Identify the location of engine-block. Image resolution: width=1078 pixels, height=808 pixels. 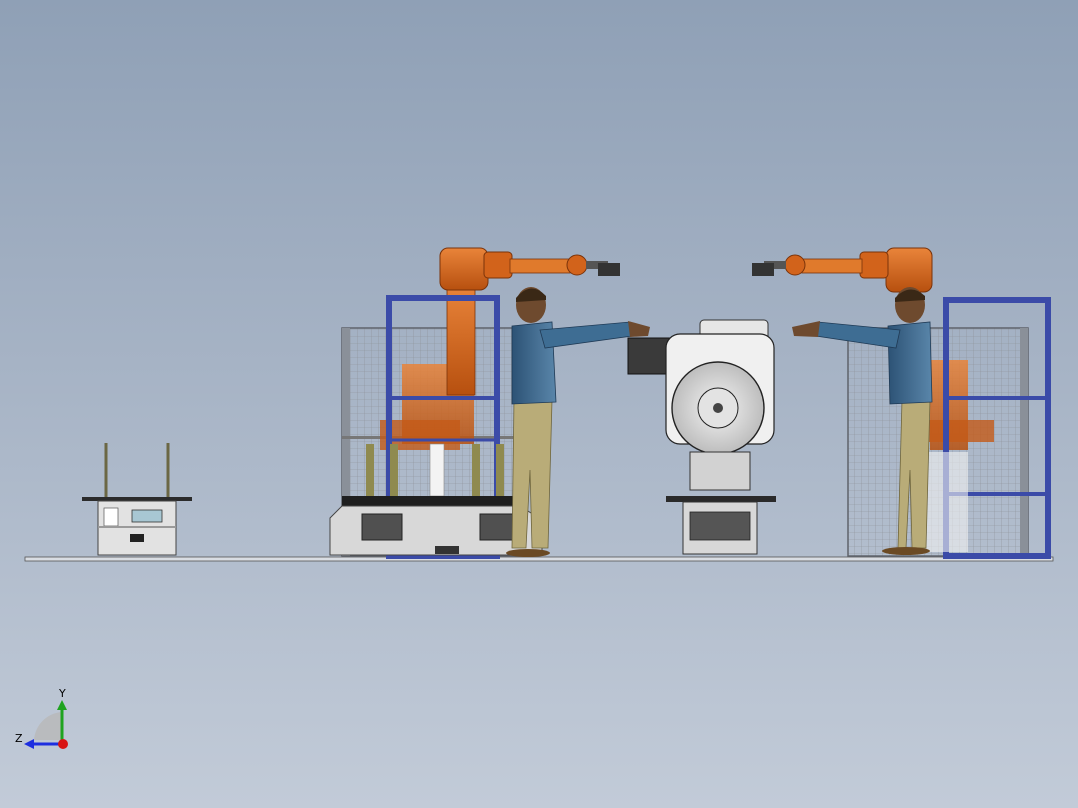
(701, 437).